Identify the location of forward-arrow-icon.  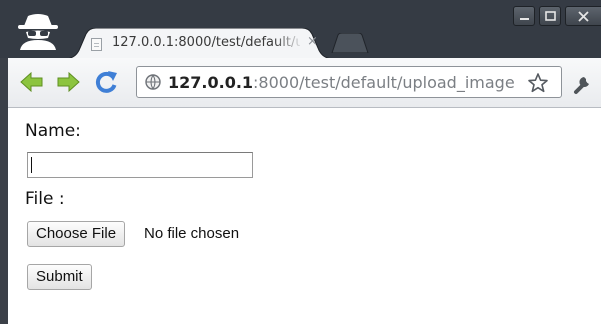
(68, 82).